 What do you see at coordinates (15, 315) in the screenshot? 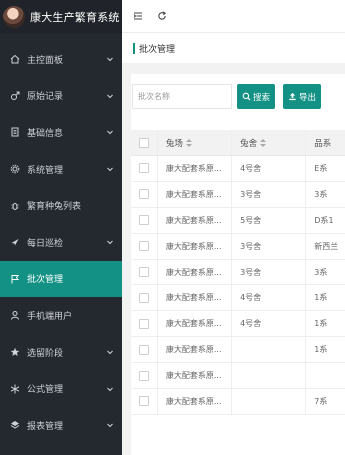
I see `user-icon` at bounding box center [15, 315].